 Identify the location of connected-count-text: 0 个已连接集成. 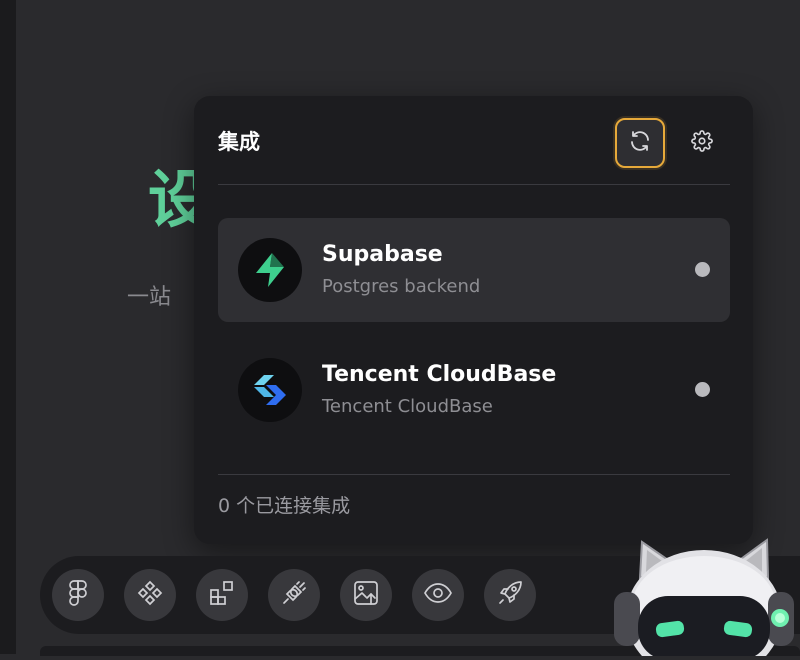
(284, 506).